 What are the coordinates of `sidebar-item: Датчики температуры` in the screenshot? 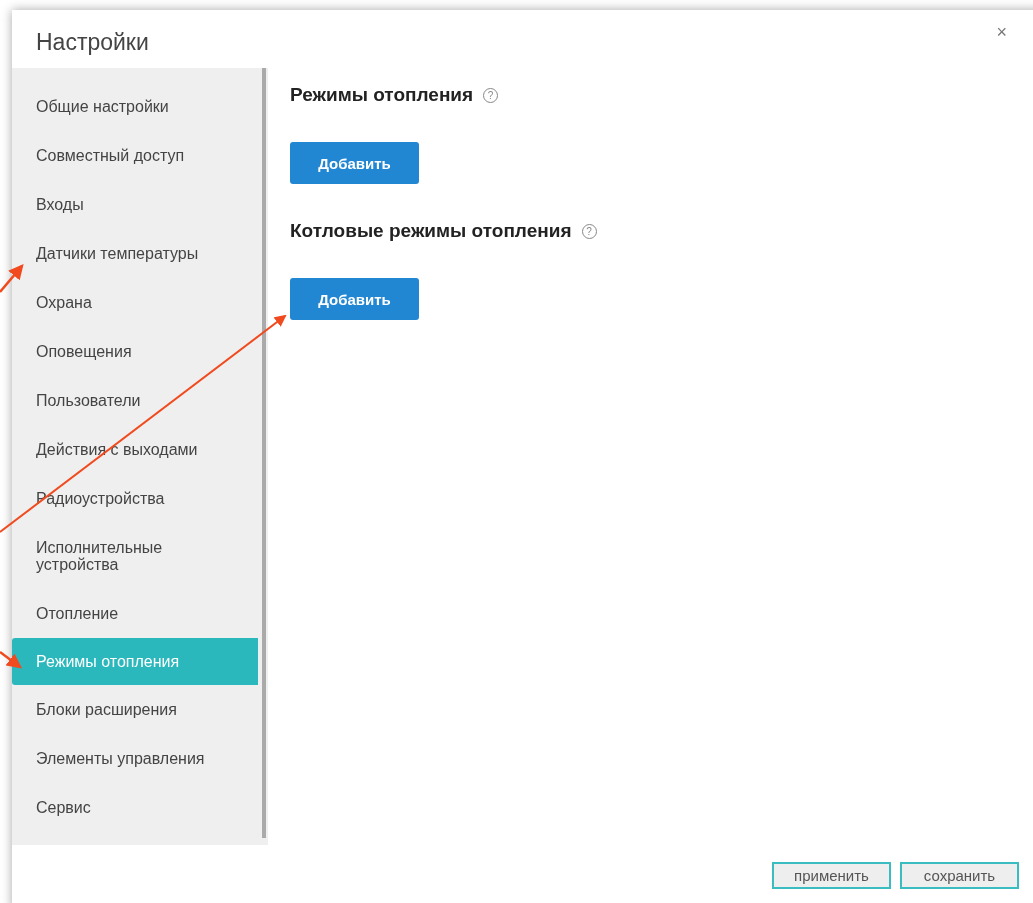 It's located at (135, 253).